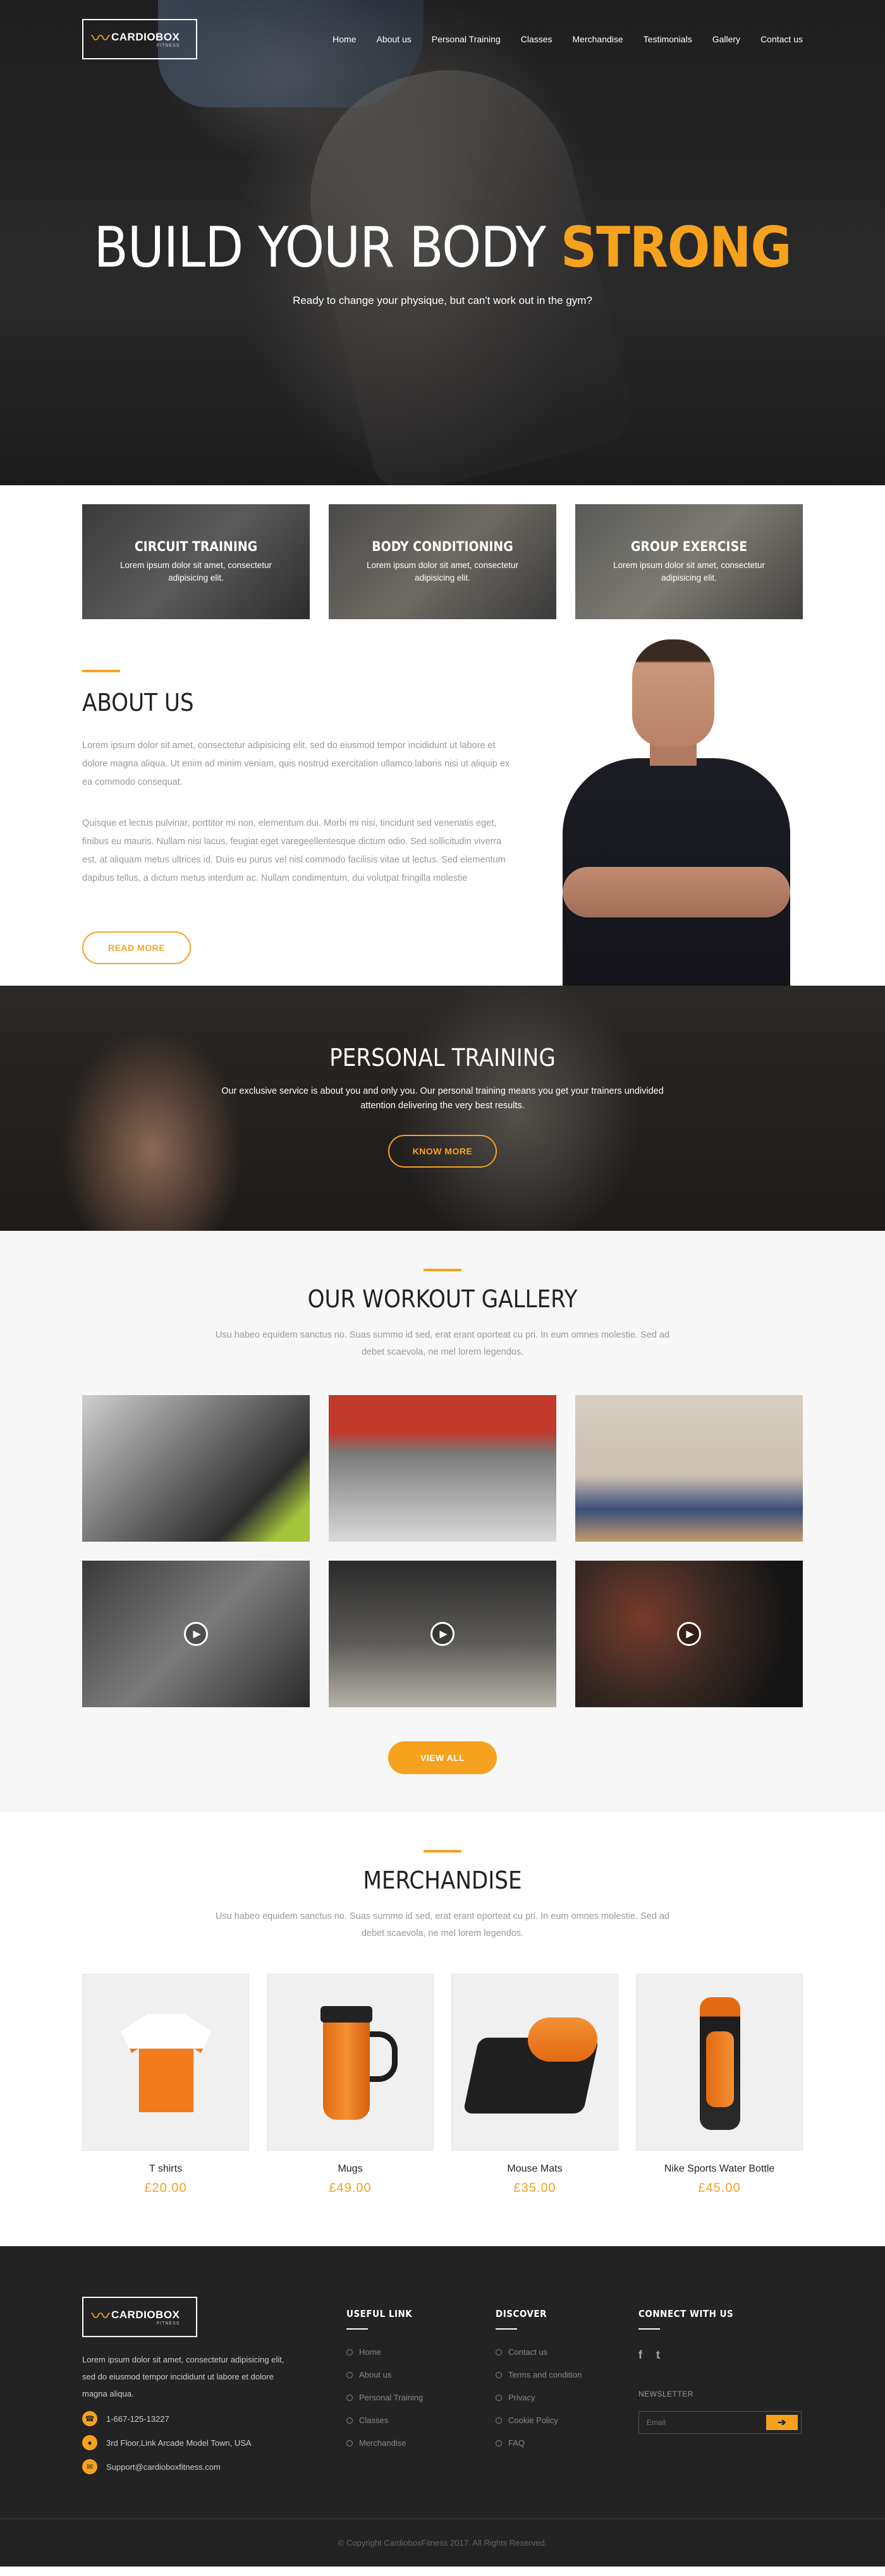  Describe the element at coordinates (720, 2062) in the screenshot. I see `product-image-bottle` at that location.